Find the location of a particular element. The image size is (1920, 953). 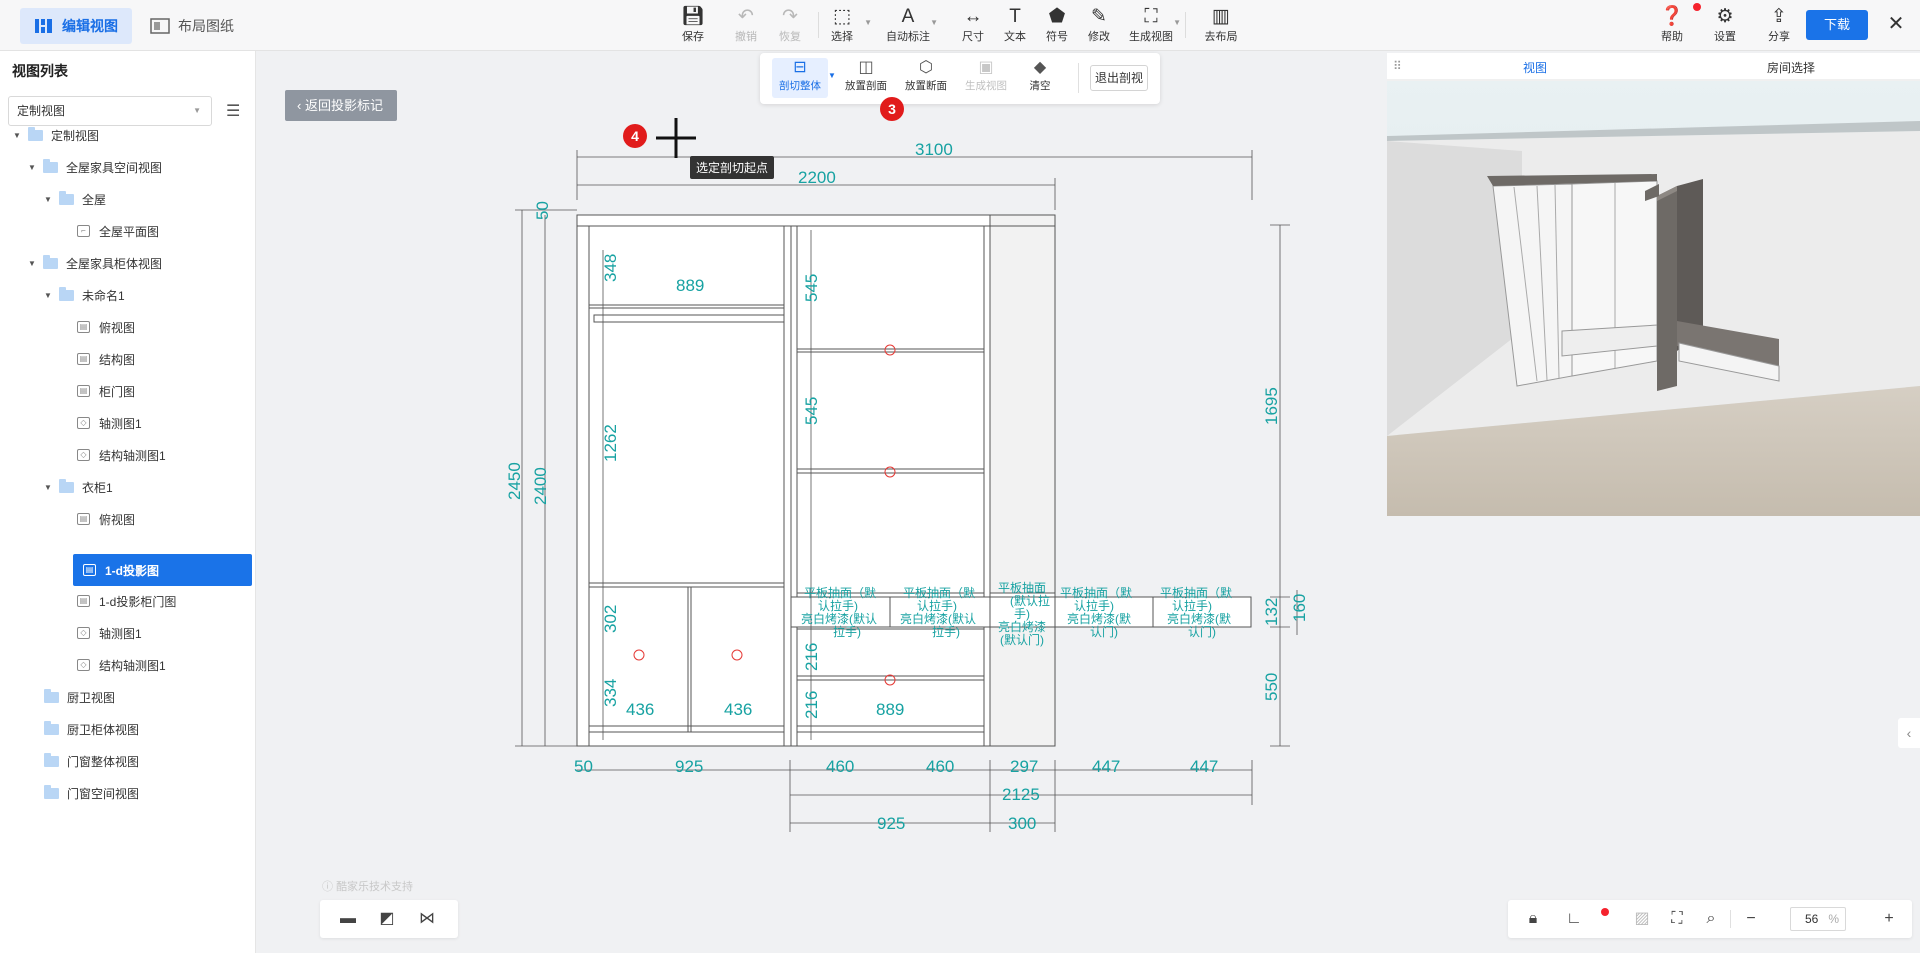

edit-icon: ✎ is located at coordinates (1099, 16).